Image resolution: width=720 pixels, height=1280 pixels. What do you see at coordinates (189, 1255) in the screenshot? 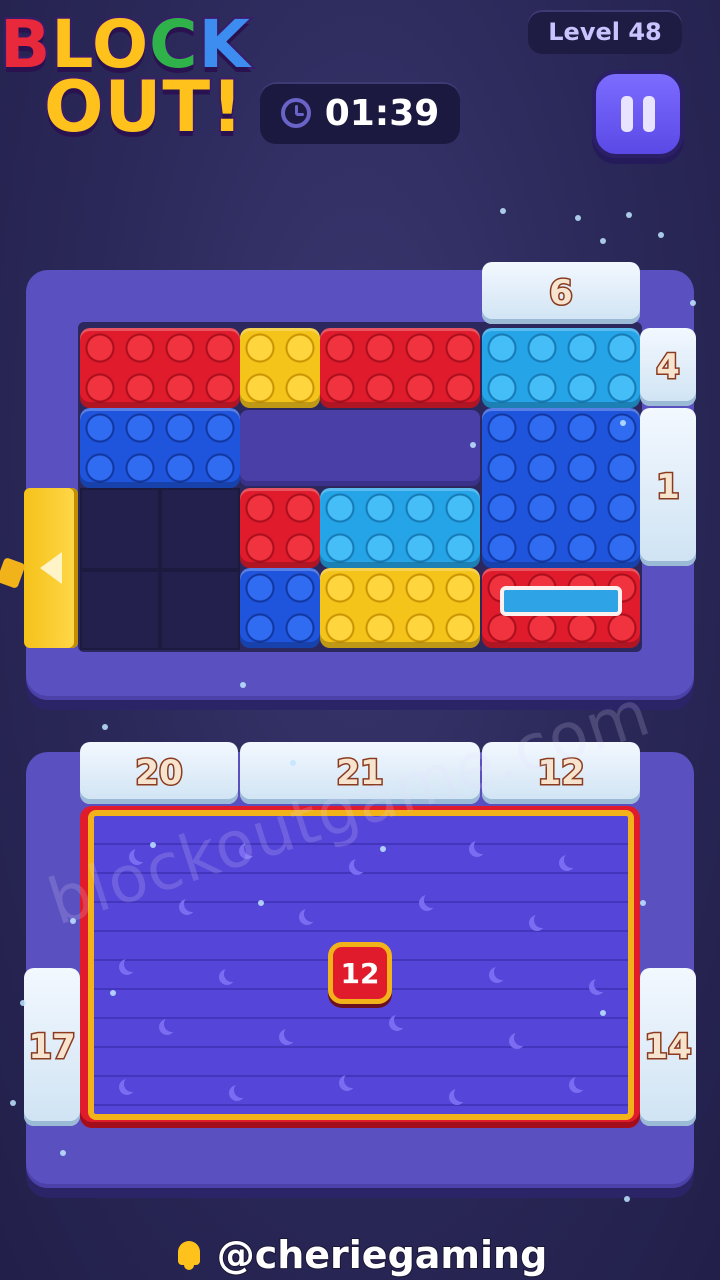
I see `bell-icon` at bounding box center [189, 1255].